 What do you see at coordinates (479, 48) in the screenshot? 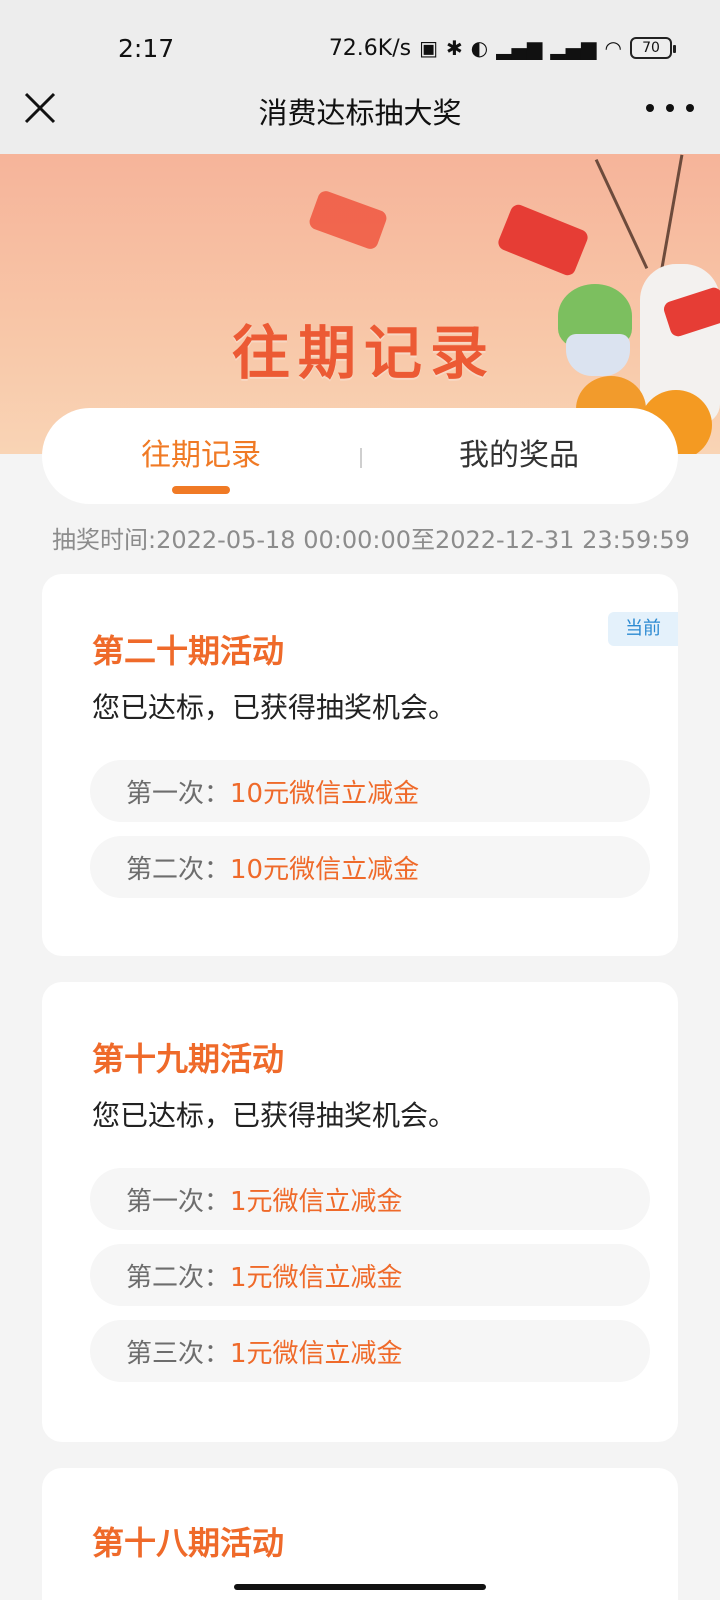
I see `toggle-icon: ◐` at bounding box center [479, 48].